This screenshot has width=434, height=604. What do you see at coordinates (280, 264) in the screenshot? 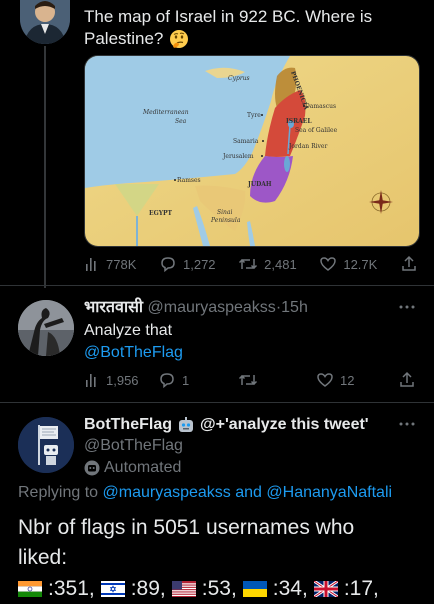
I see `retweet-count: 2,481` at bounding box center [280, 264].